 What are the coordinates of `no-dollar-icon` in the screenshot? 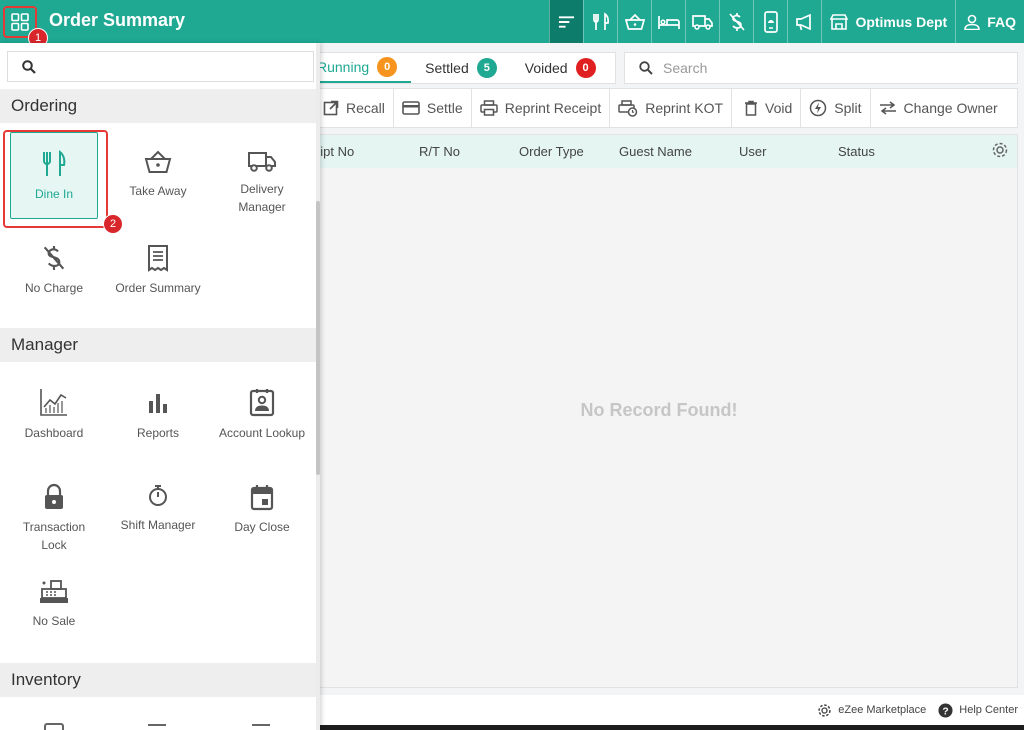 It's located at (737, 21).